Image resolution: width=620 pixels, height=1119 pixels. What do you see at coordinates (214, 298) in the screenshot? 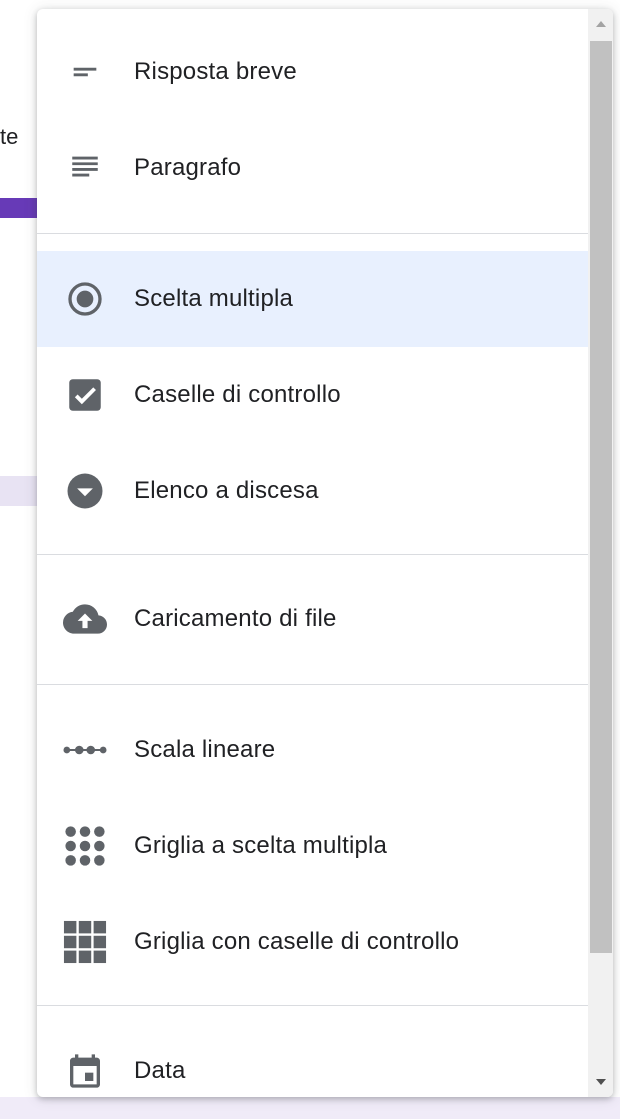
I see `menu-item-label: Scelta multipla` at bounding box center [214, 298].